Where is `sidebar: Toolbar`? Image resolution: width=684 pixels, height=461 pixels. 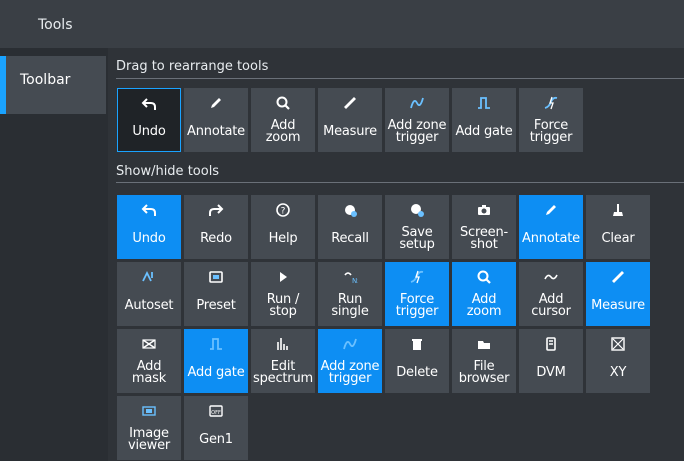 sidebar: Toolbar is located at coordinates (54, 254).